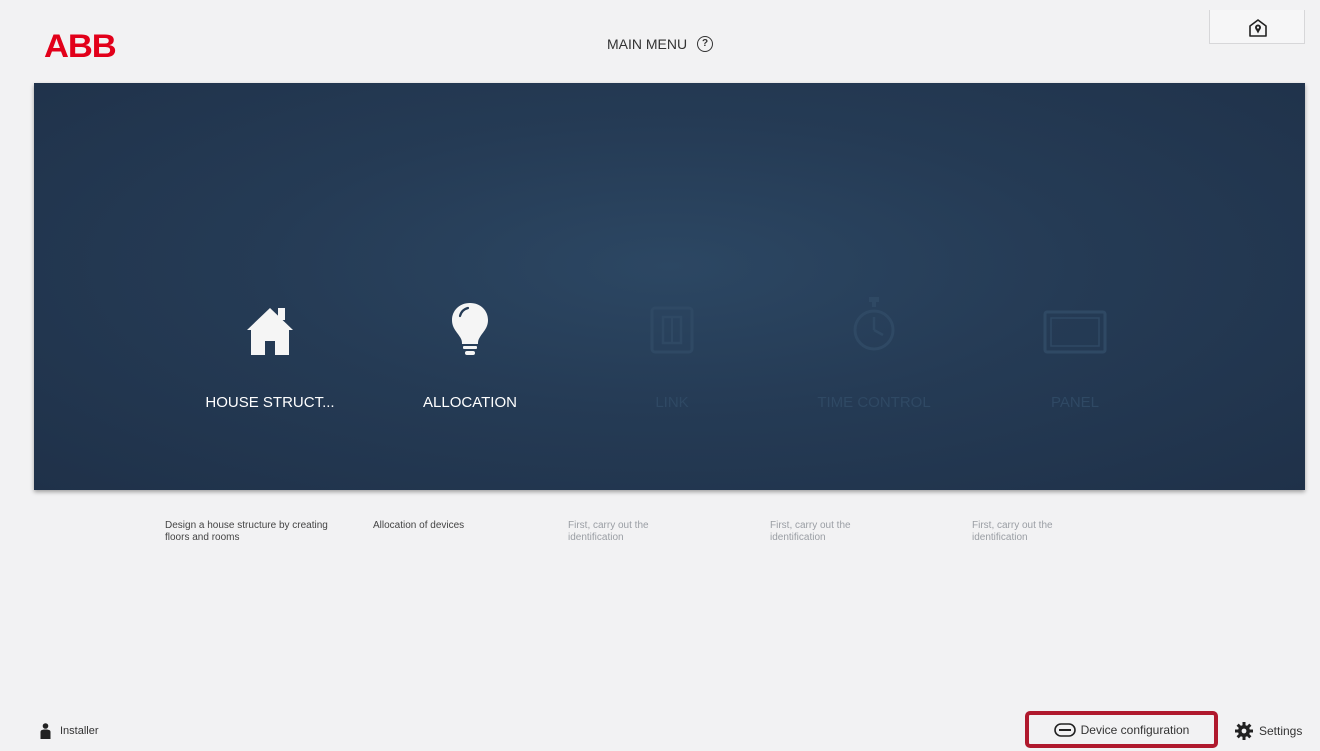  What do you see at coordinates (470, 329) in the screenshot?
I see `lightbulb-icon` at bounding box center [470, 329].